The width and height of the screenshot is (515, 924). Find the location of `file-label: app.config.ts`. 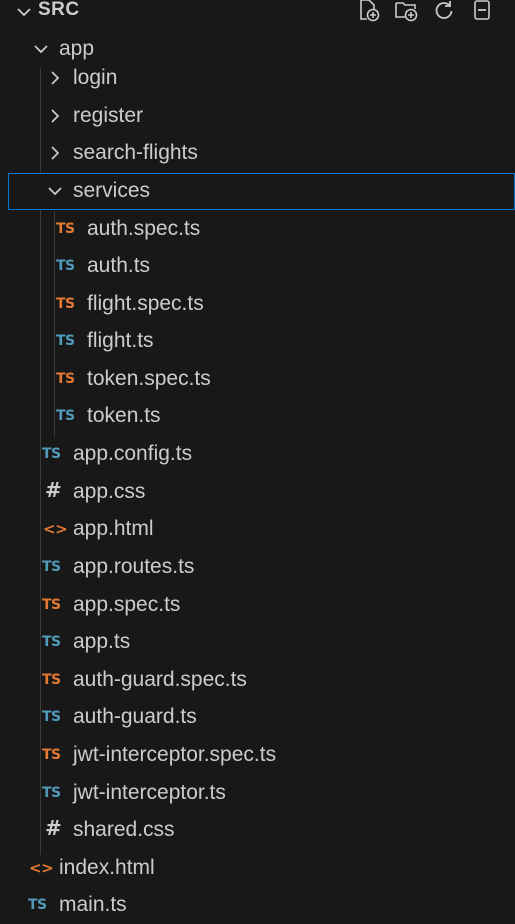

file-label: app.config.ts is located at coordinates (133, 453).